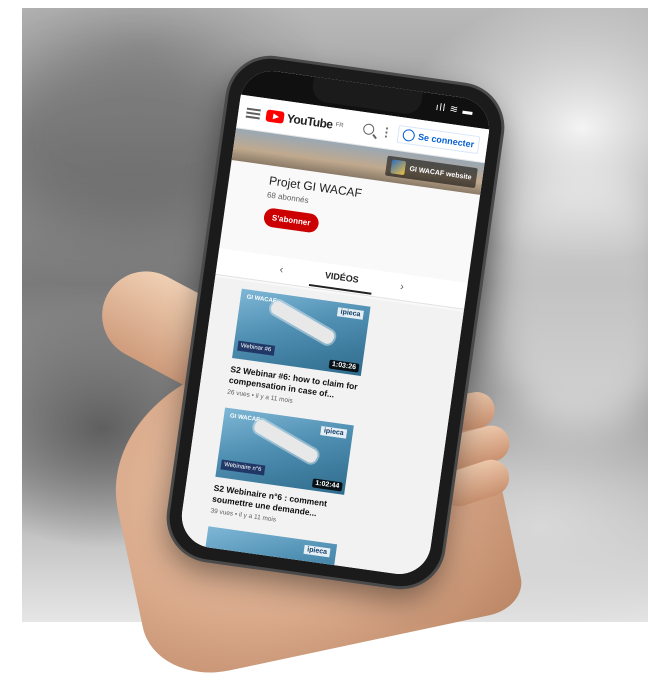 The image size is (655, 686). What do you see at coordinates (256, 348) in the screenshot?
I see `thumb-label: Webinar #6` at bounding box center [256, 348].